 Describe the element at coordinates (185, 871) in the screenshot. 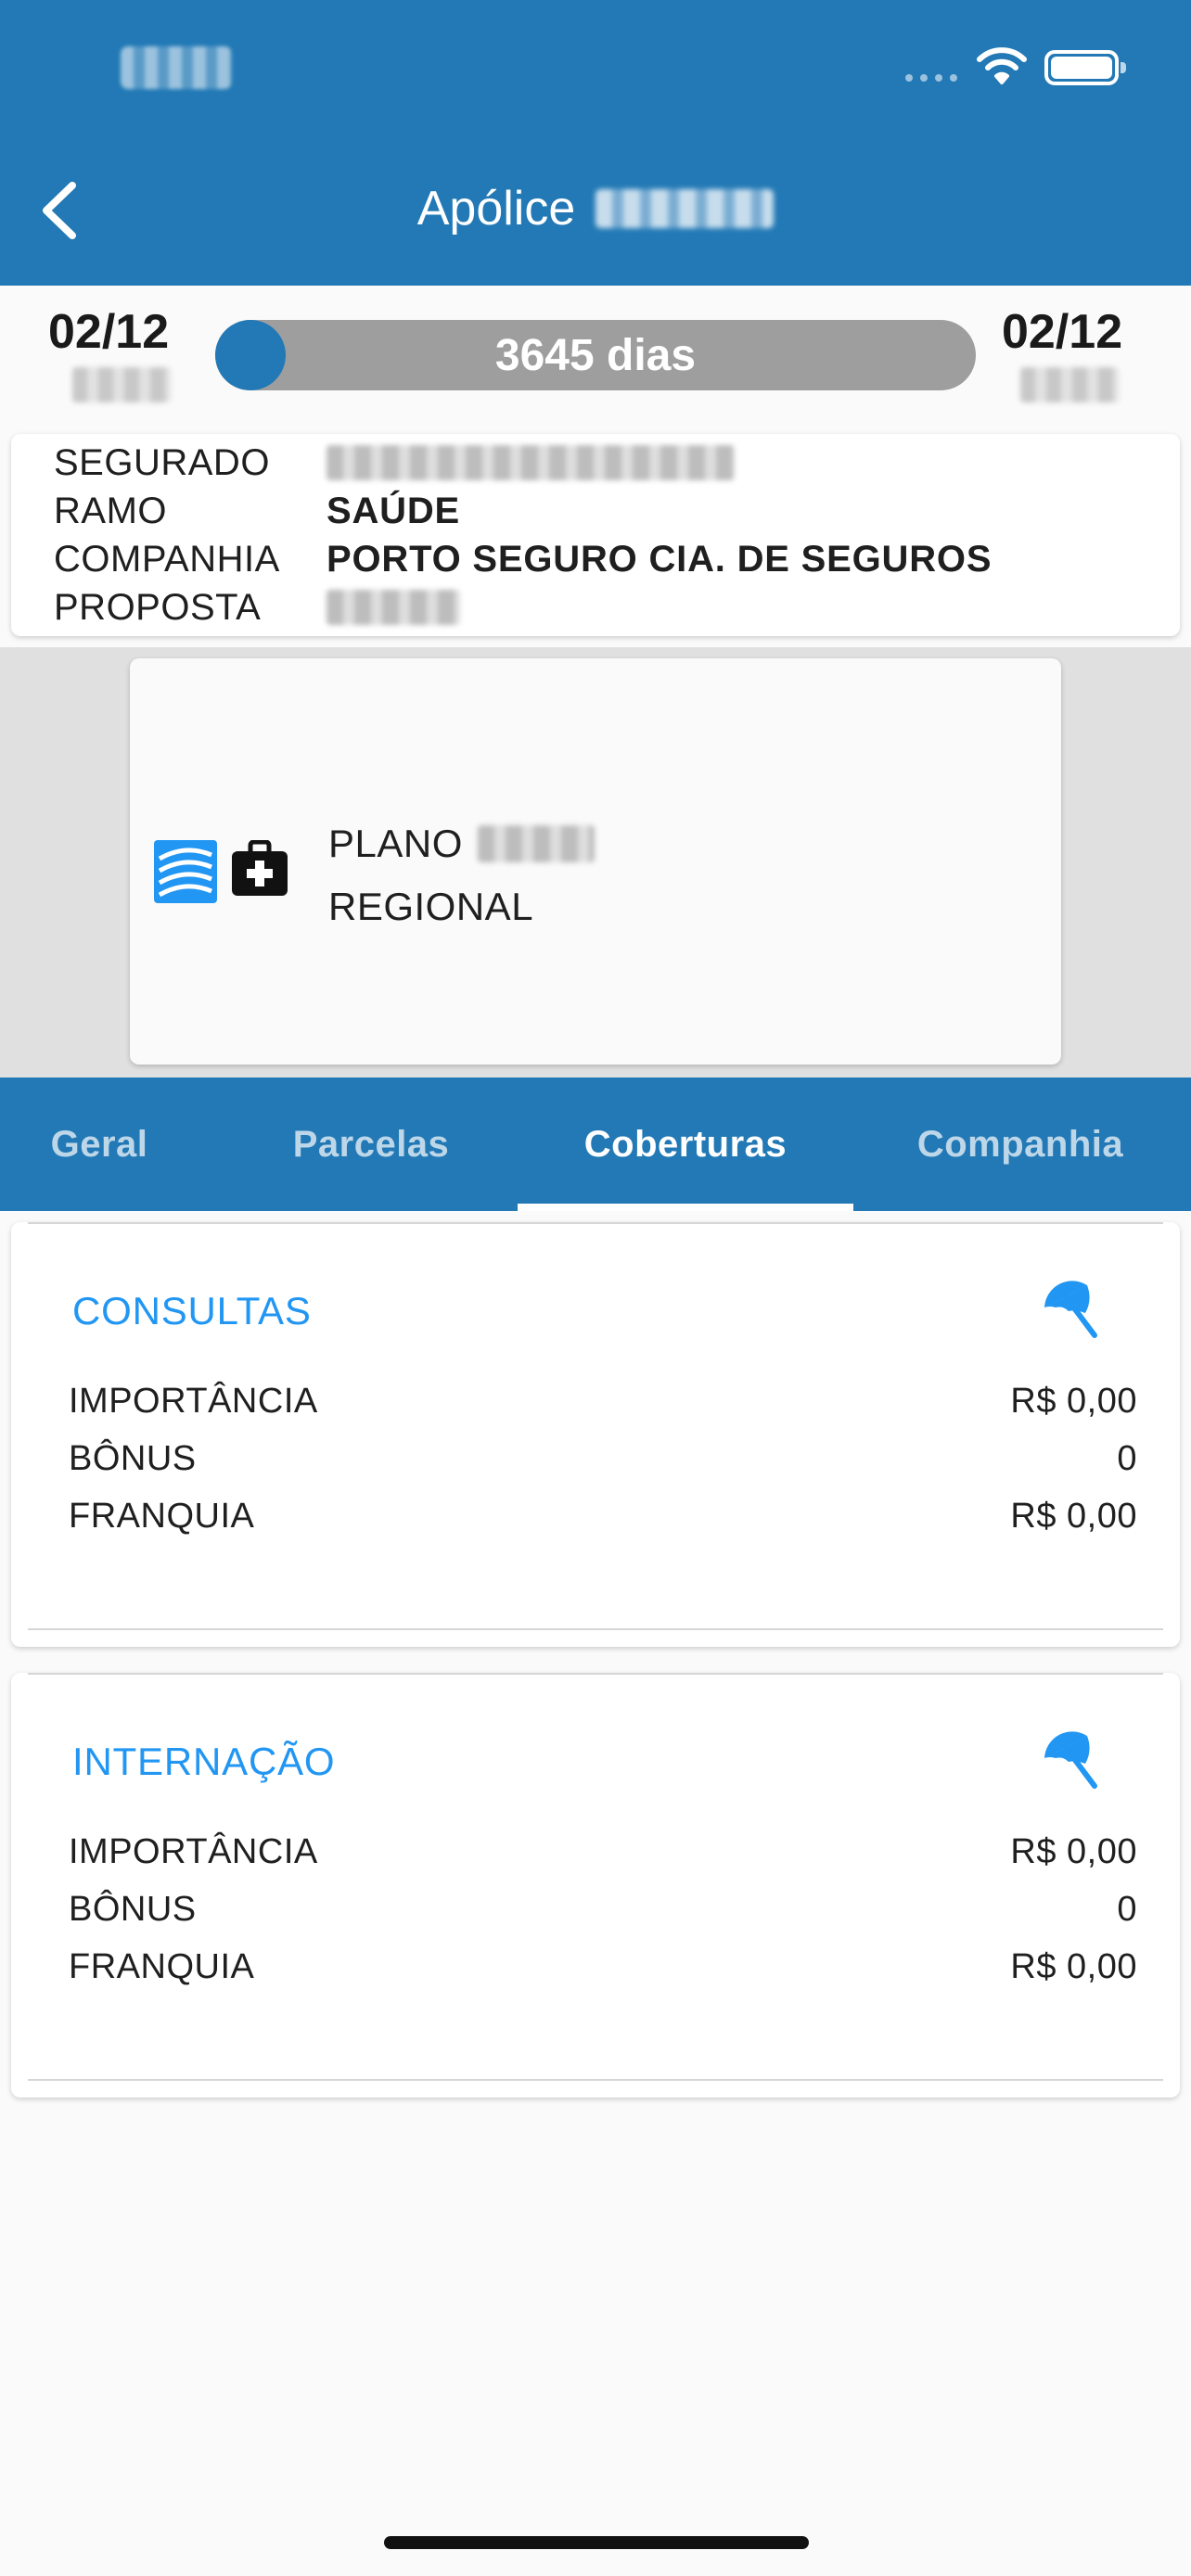

I see `porto-seguro-logo-icon` at that location.